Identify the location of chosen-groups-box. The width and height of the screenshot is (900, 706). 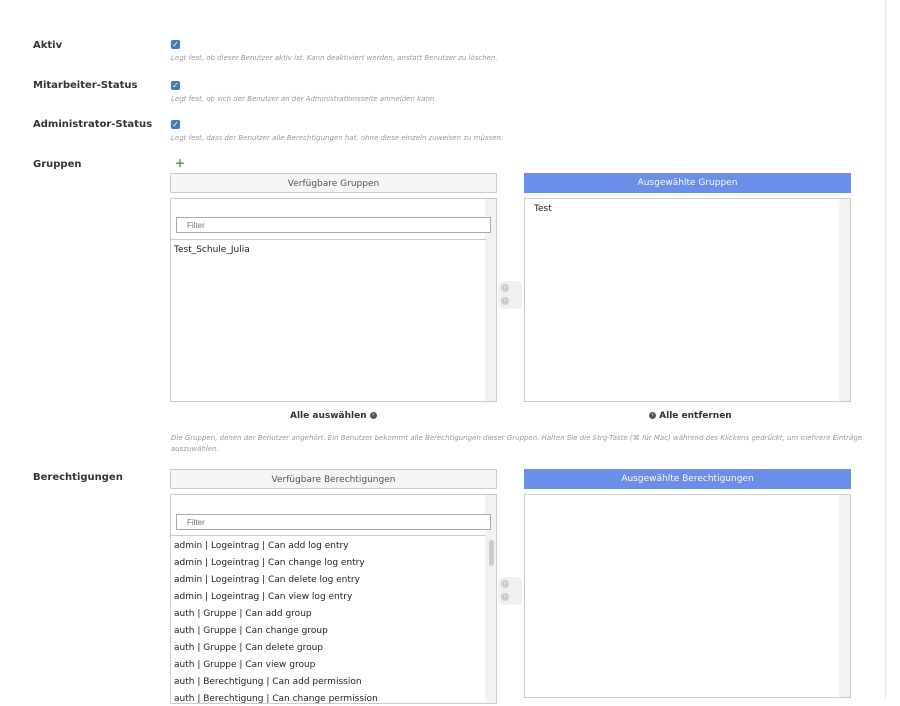
(687, 300).